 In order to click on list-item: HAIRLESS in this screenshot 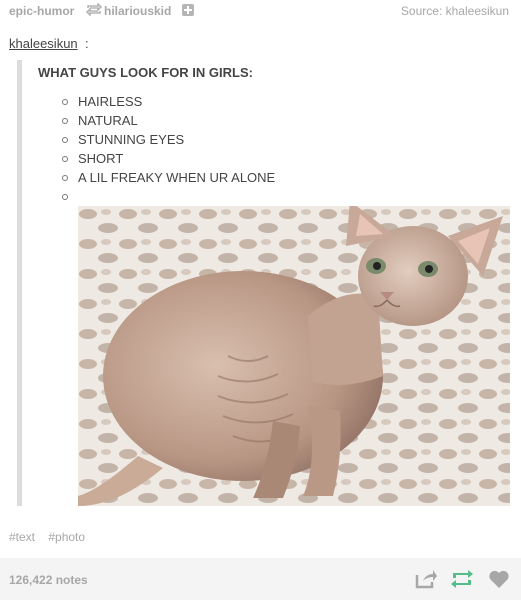, I will do `click(167, 101)`.